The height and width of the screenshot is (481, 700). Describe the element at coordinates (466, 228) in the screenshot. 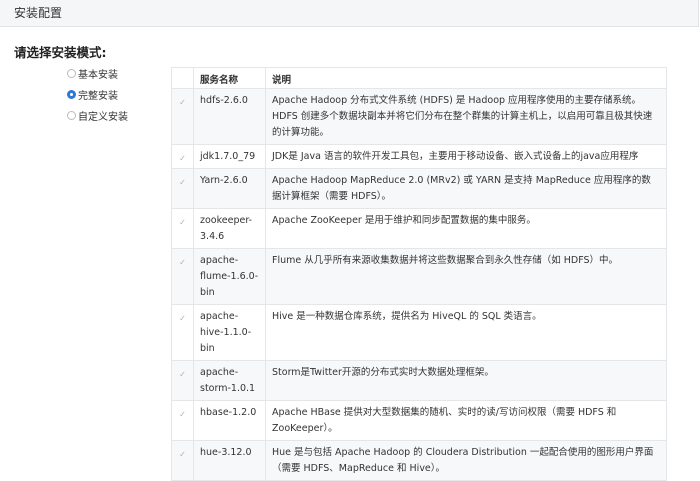

I see `service-description: Apache ZooKeeper 是用于维护和同步配置数据的集中服务。` at that location.